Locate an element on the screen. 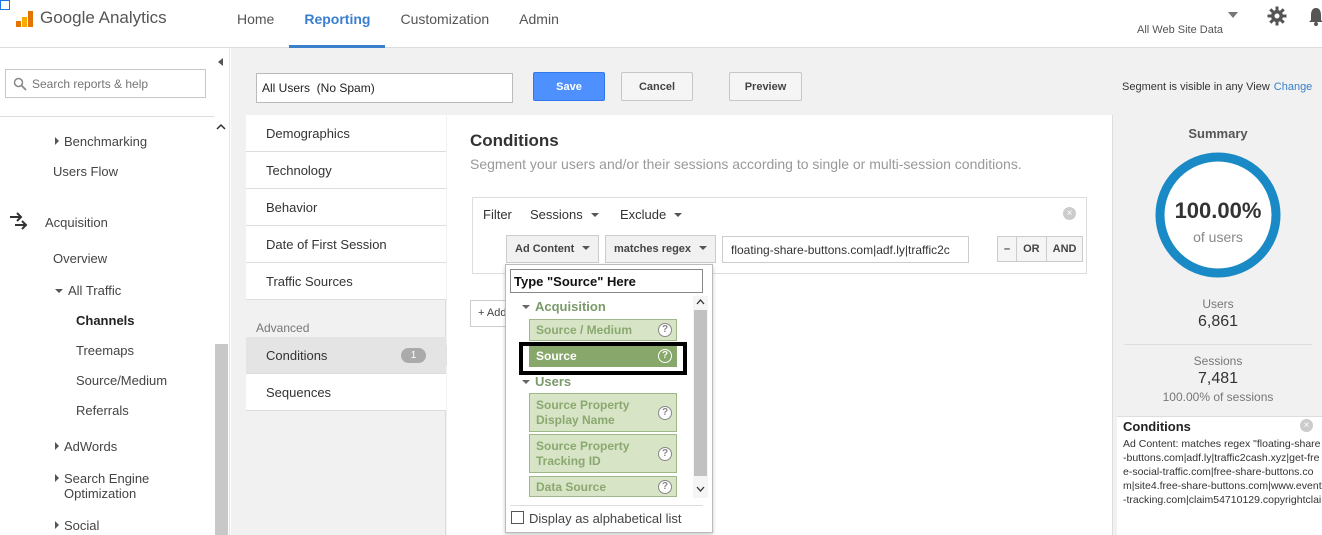  sidebar-item-seo: Search Engine is located at coordinates (102, 478).